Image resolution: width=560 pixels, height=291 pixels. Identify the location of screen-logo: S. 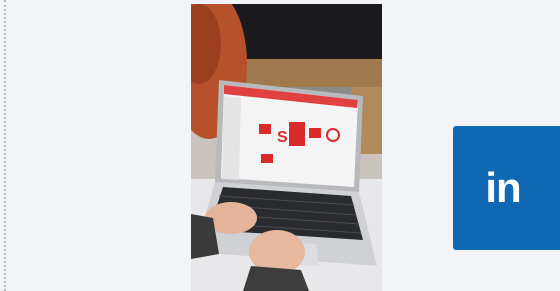
(282, 137).